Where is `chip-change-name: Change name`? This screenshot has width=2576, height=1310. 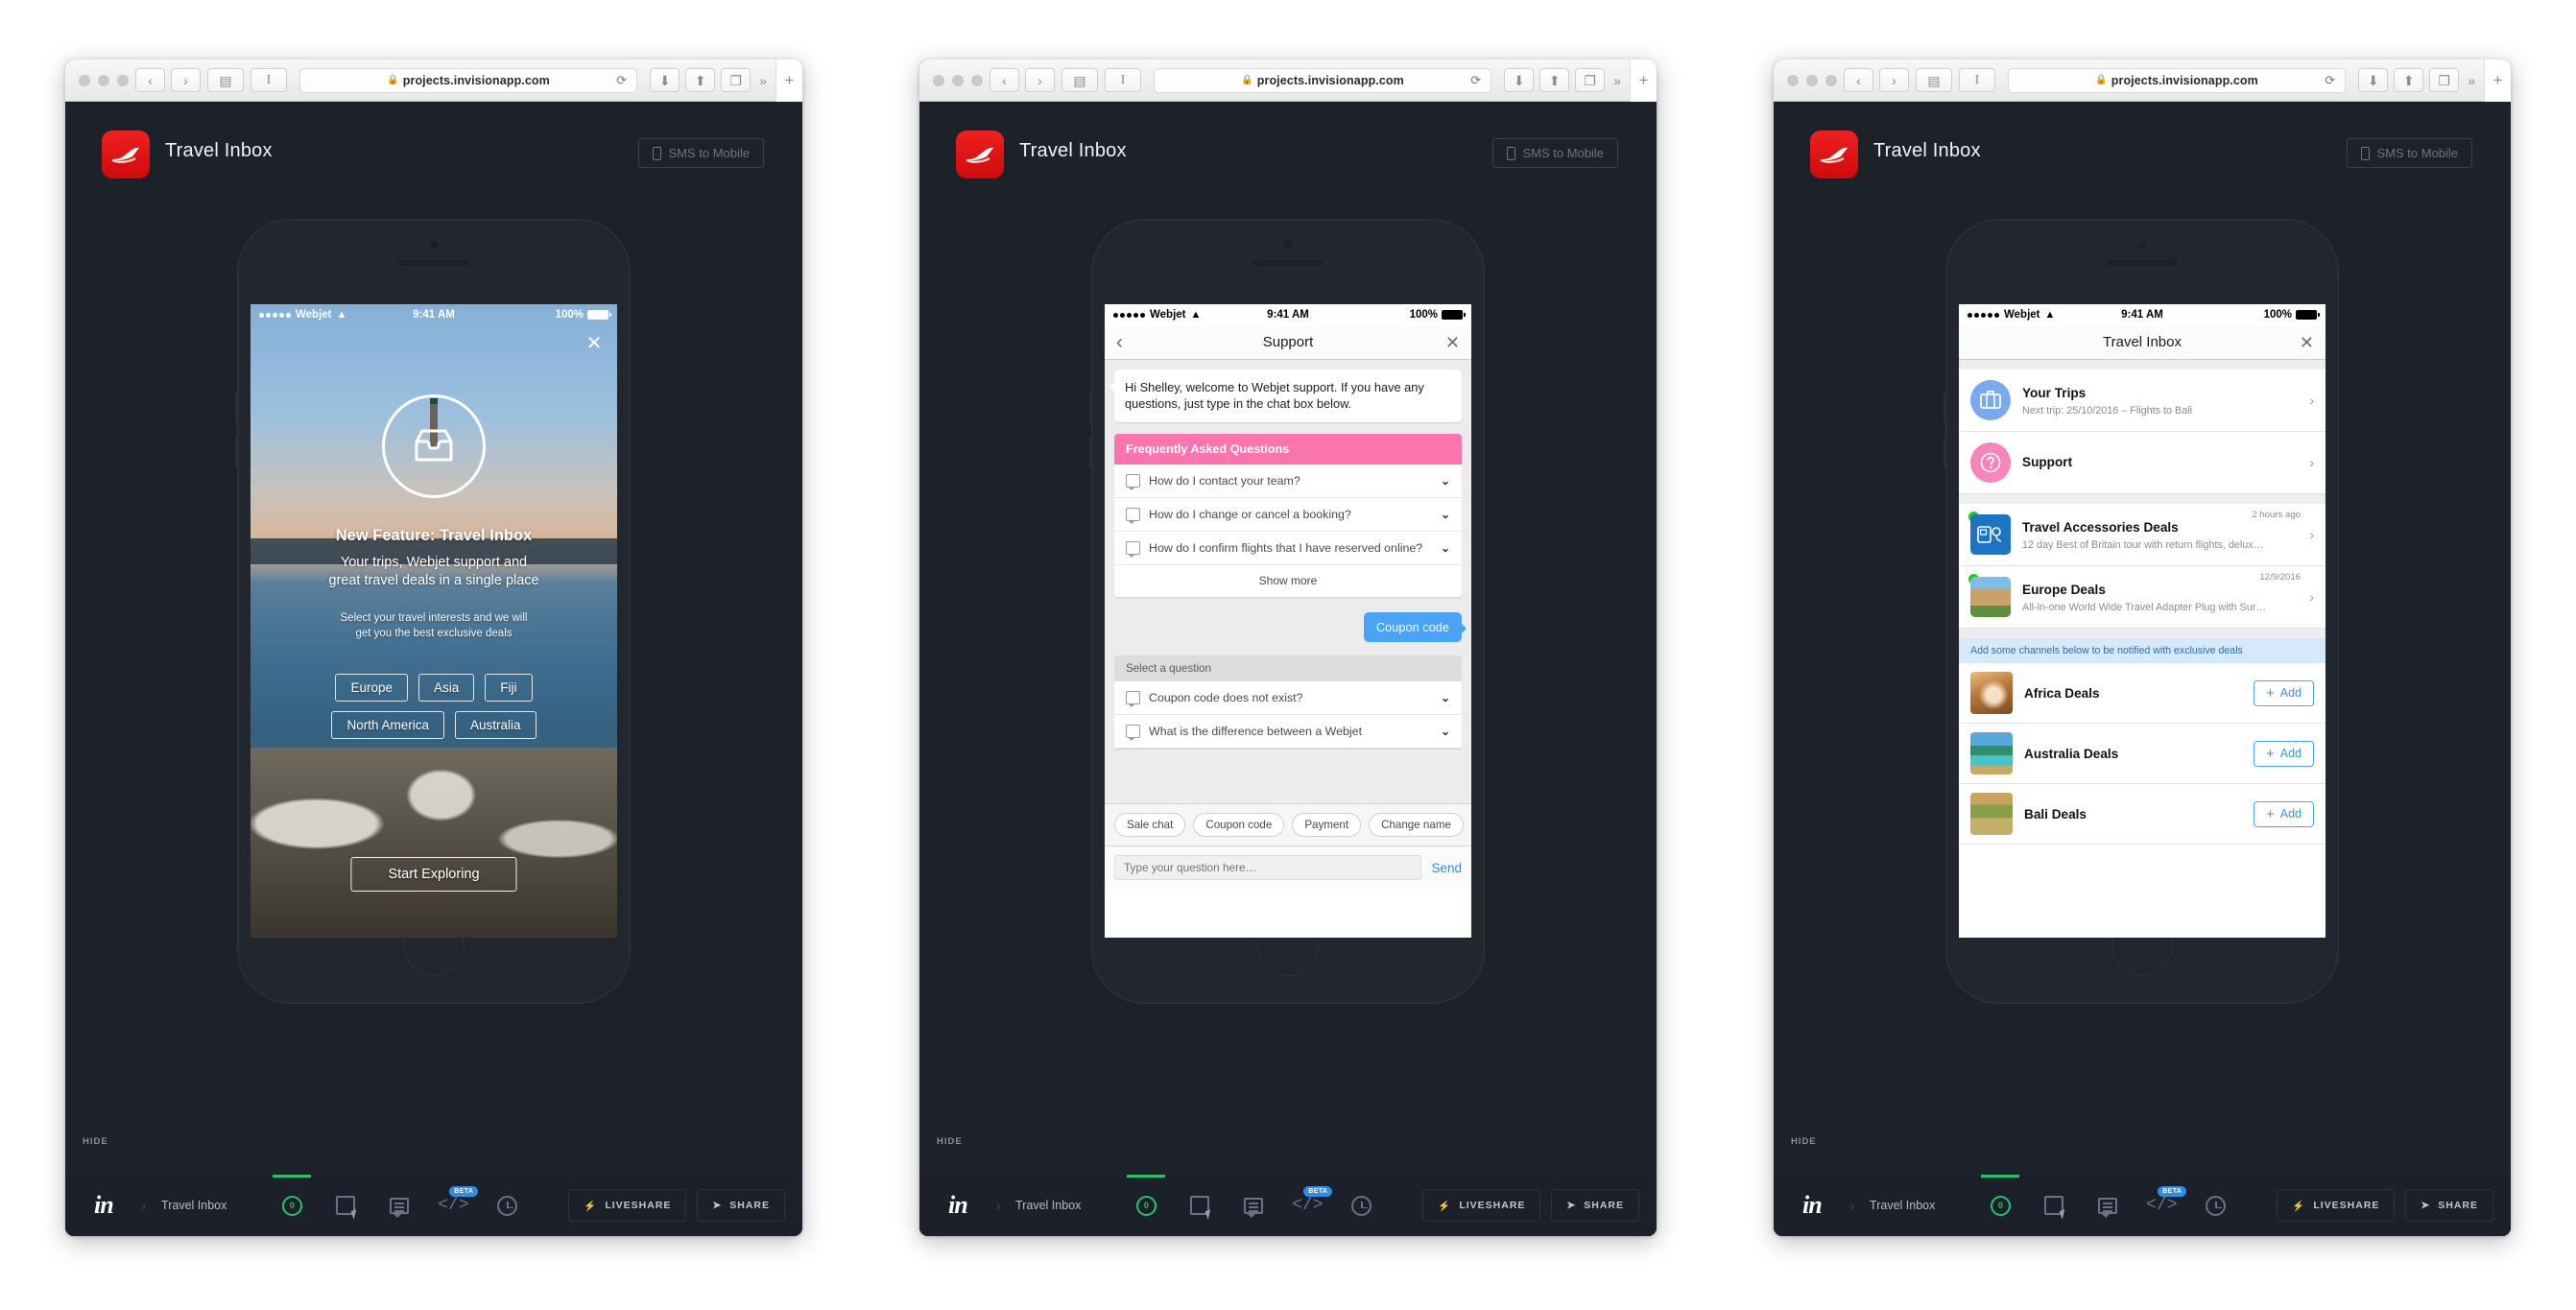
chip-change-name: Change name is located at coordinates (1416, 825).